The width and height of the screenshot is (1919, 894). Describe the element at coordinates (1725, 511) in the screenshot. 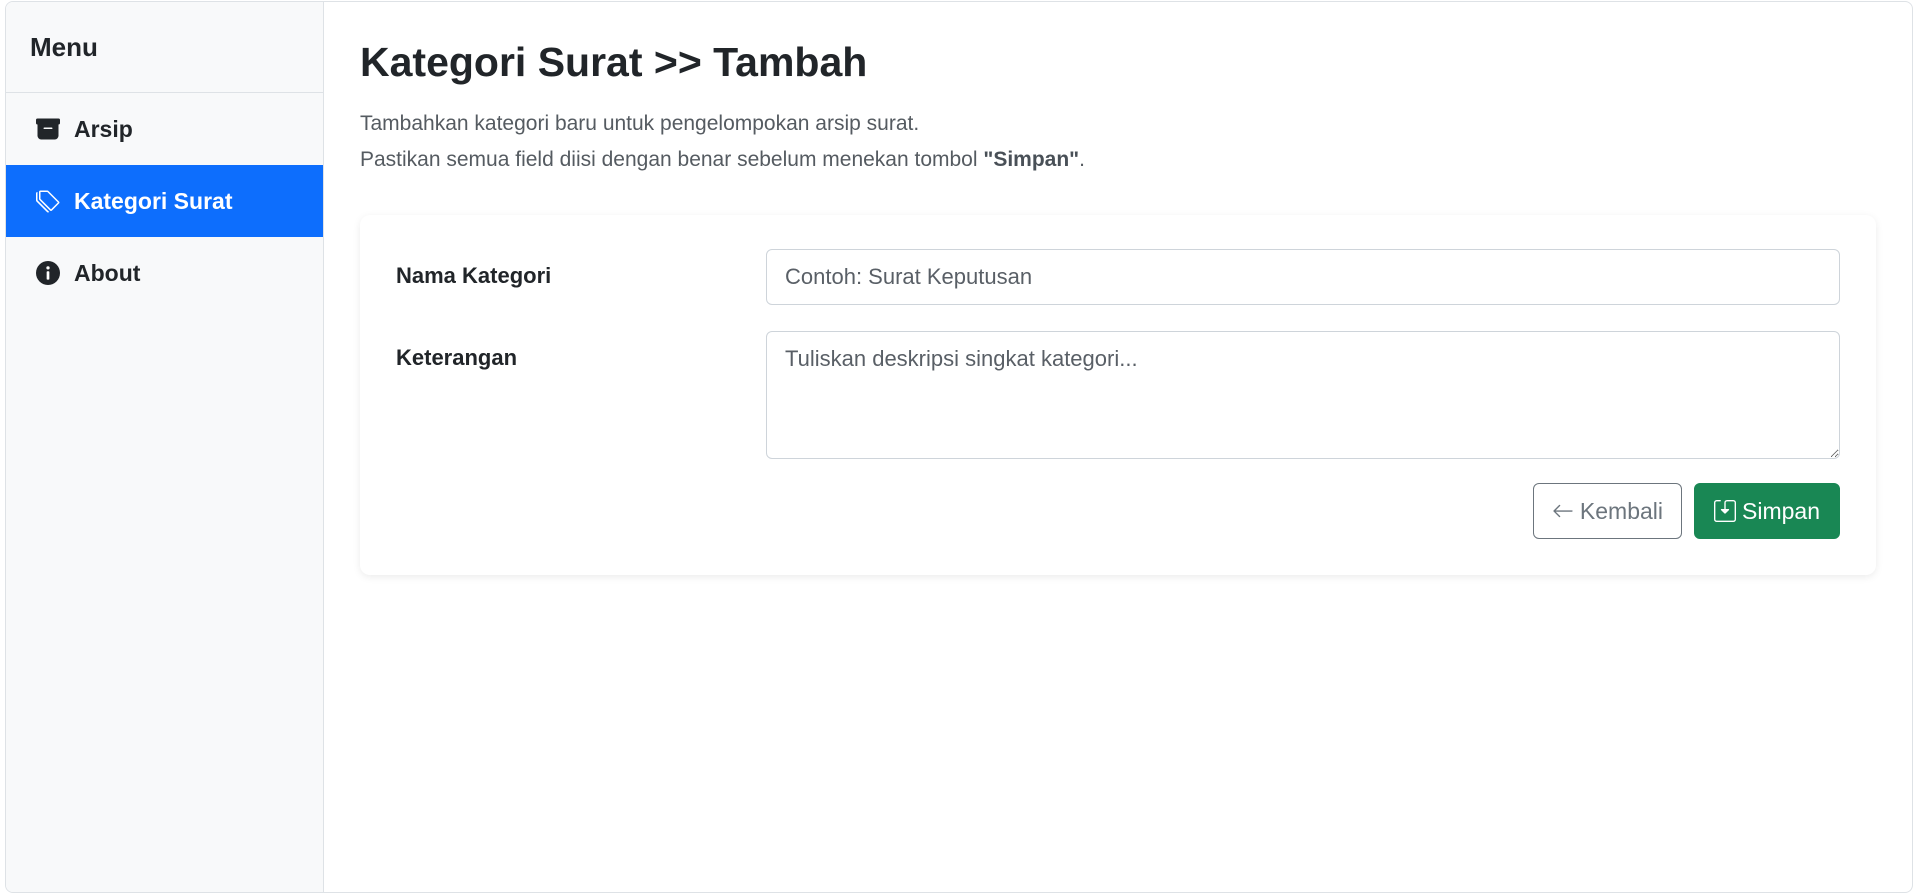

I see `save-download-icon` at that location.